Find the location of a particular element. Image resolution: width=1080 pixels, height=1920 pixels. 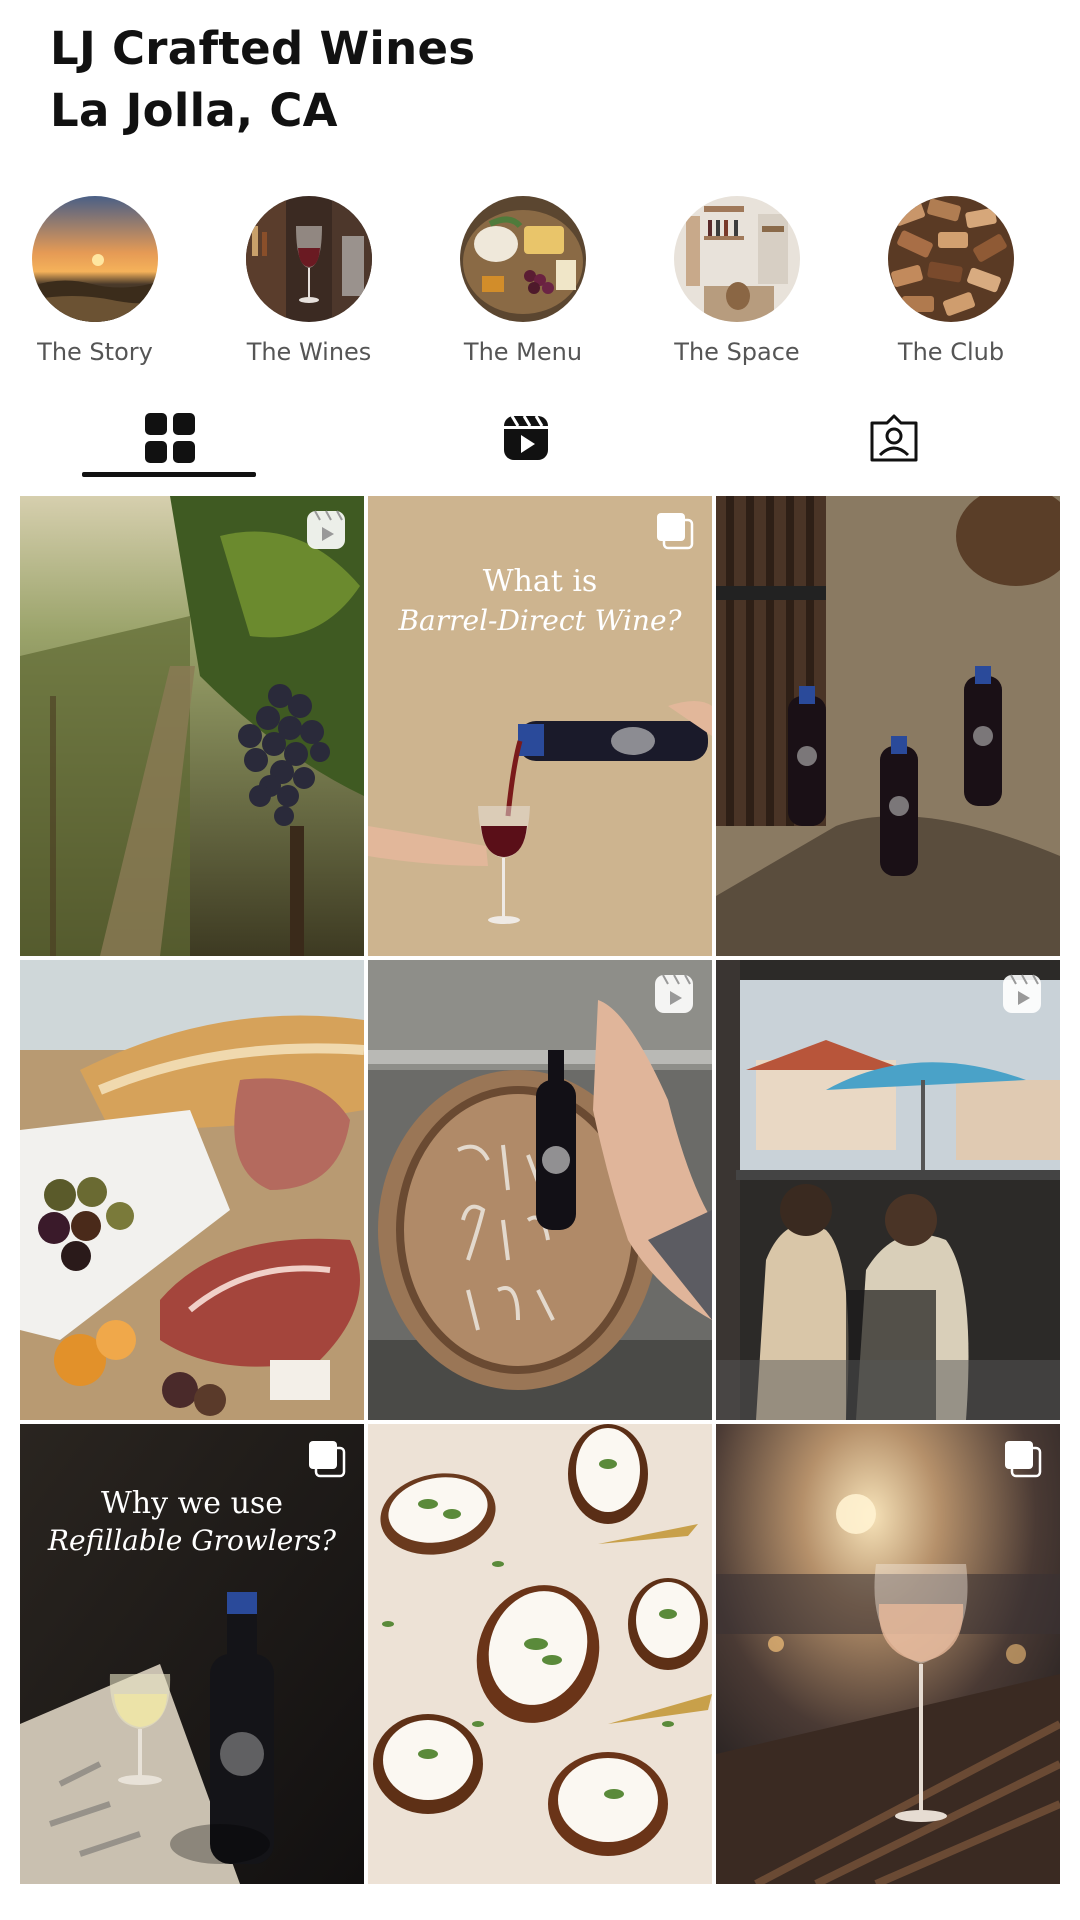

sunset-photo is located at coordinates (95, 259).